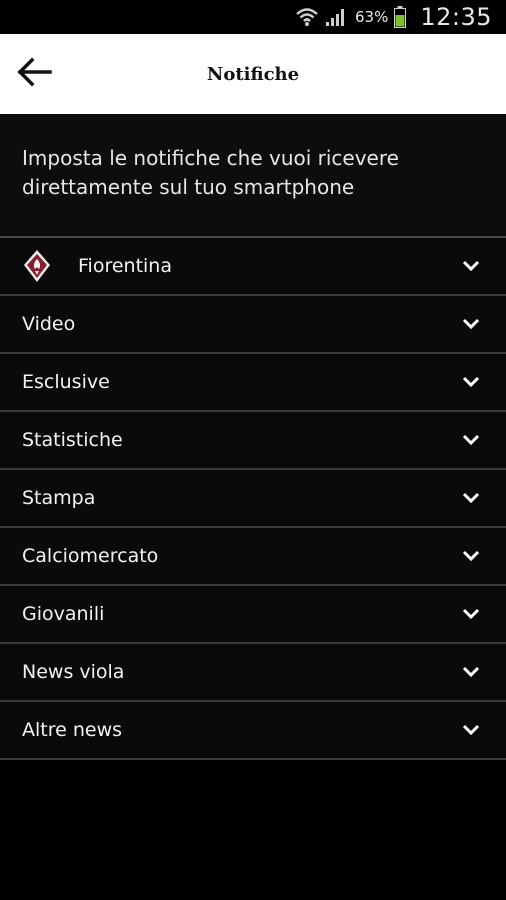 The height and width of the screenshot is (900, 506). Describe the element at coordinates (72, 440) in the screenshot. I see `list-item-label: Statistiche` at that location.